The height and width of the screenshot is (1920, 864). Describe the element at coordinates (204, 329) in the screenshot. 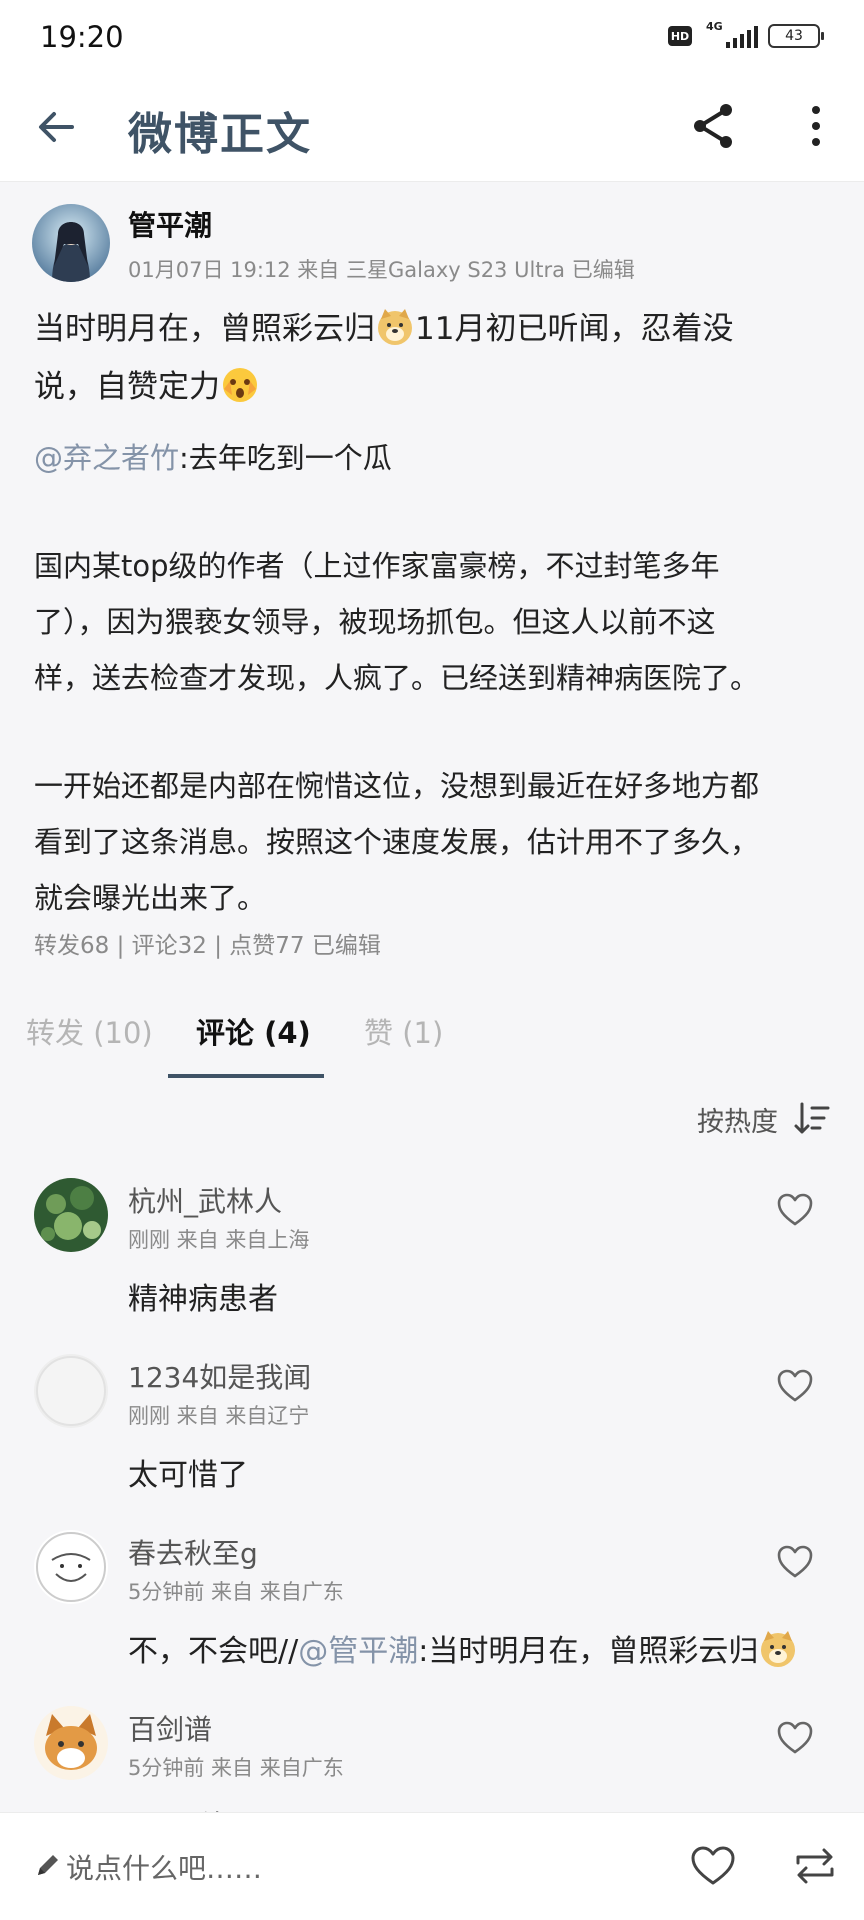

I see `post-text-line: 当时明月在，曾照彩云归` at that location.